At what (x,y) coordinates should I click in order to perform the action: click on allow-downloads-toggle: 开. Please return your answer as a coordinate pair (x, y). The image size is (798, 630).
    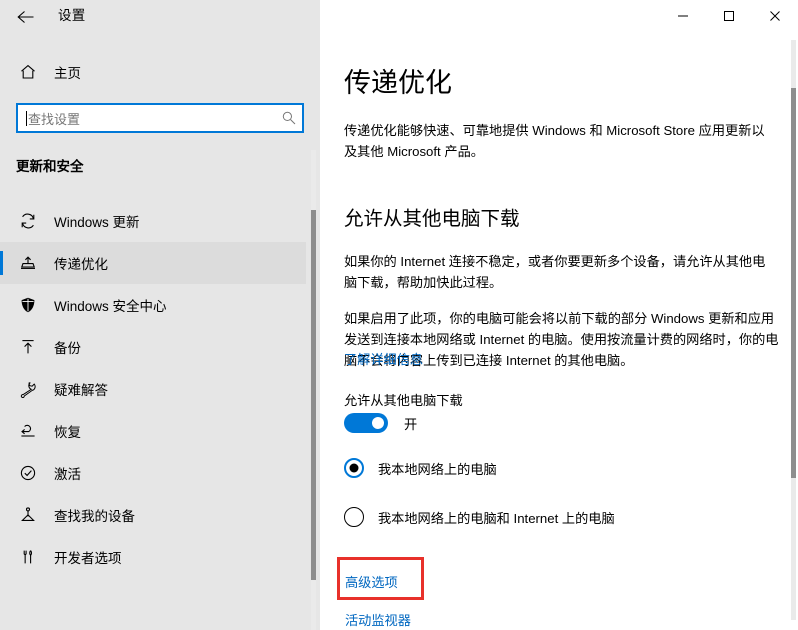
    Looking at the image, I should click on (380, 423).